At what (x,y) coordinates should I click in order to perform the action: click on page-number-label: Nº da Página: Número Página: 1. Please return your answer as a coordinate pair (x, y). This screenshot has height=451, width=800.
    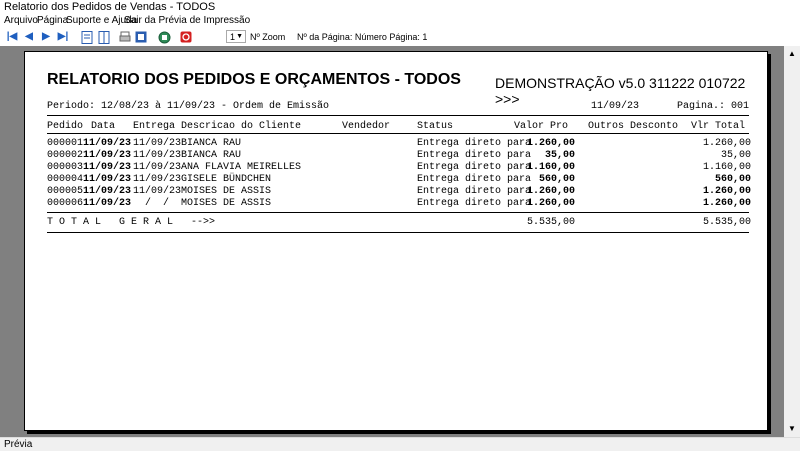
    Looking at the image, I should click on (362, 37).